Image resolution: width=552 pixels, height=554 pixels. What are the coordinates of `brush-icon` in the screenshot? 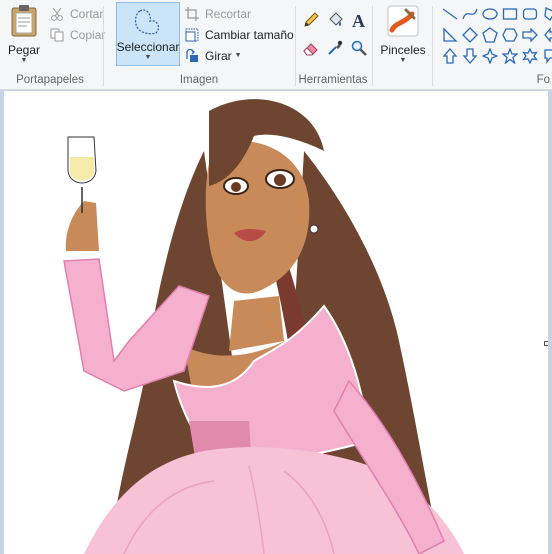 It's located at (403, 22).